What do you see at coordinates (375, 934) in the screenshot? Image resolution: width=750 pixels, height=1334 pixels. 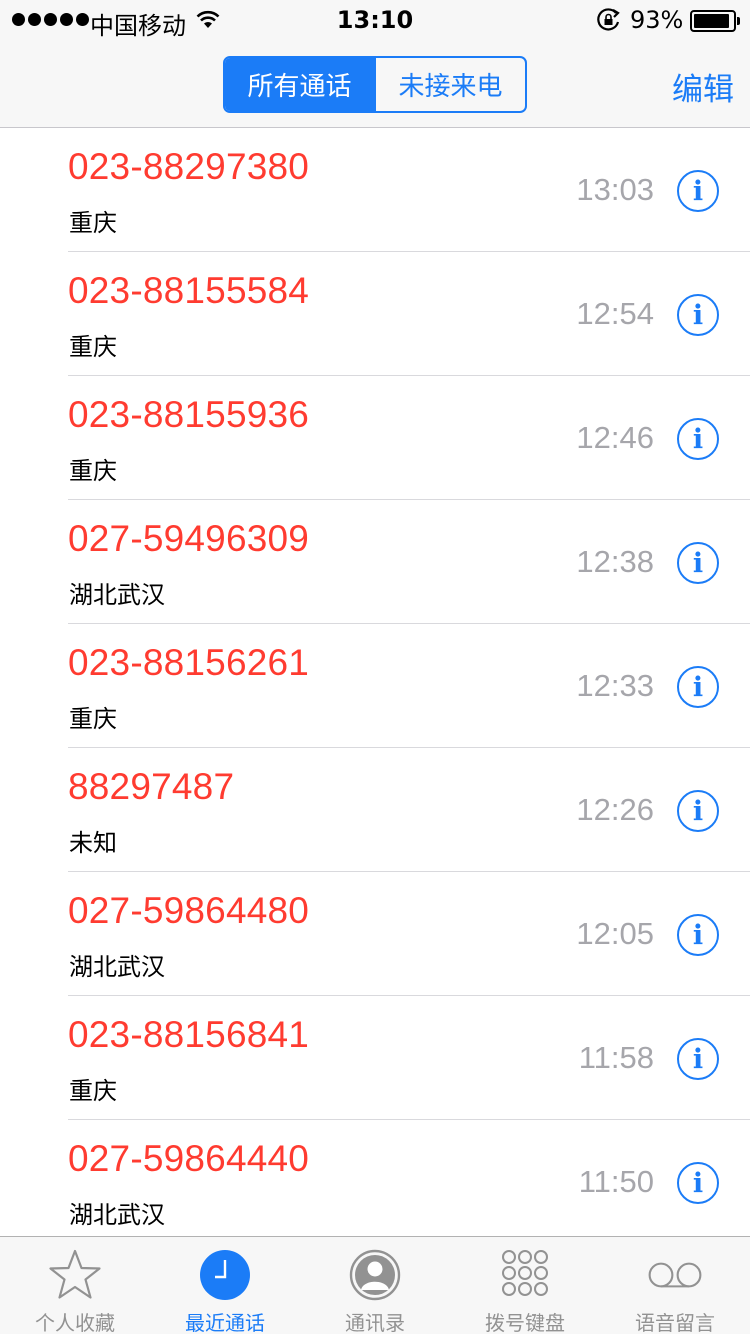 I see `call-row: 027-59864480 湖北武汉 12:05 i` at bounding box center [375, 934].